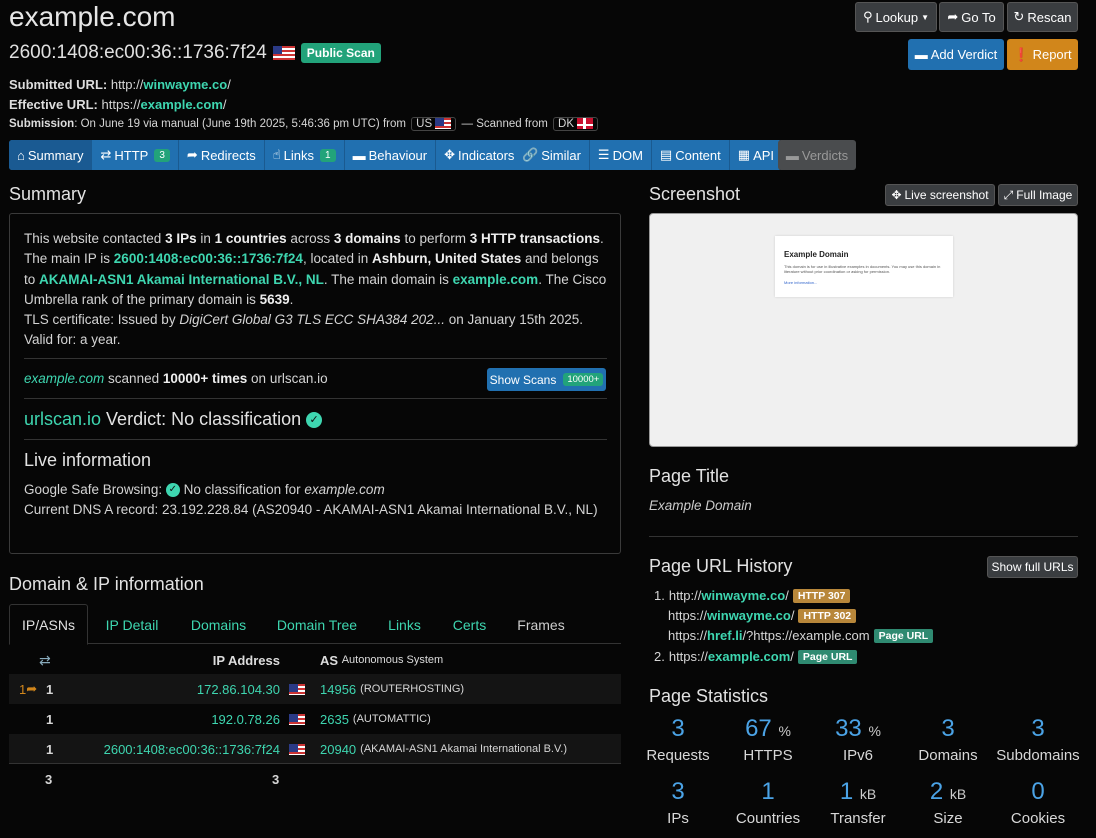 The width and height of the screenshot is (1096, 838). I want to click on table-row: 1 192.0.78.26 2635 (AUTOMATTIC), so click(315, 719).